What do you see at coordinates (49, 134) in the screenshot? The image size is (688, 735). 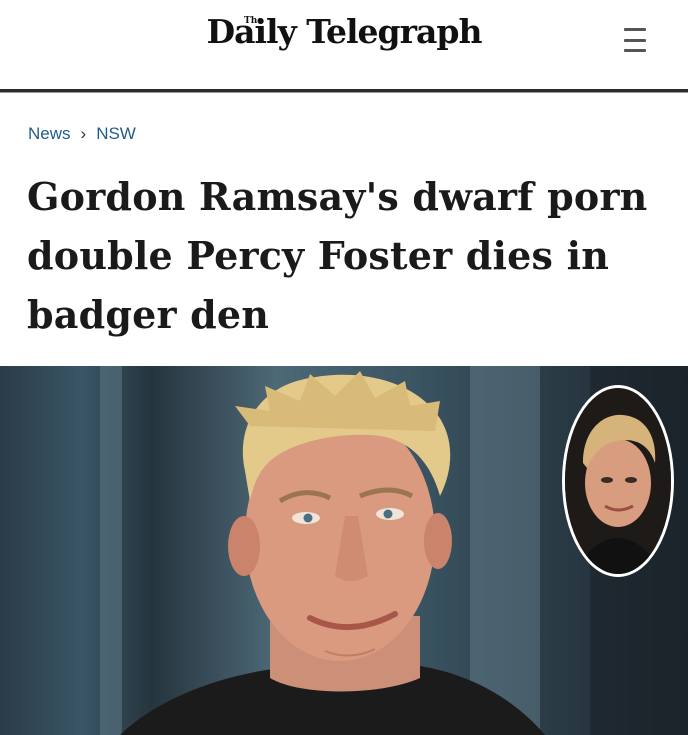 I see `breadcrumb-news-link: News` at bounding box center [49, 134].